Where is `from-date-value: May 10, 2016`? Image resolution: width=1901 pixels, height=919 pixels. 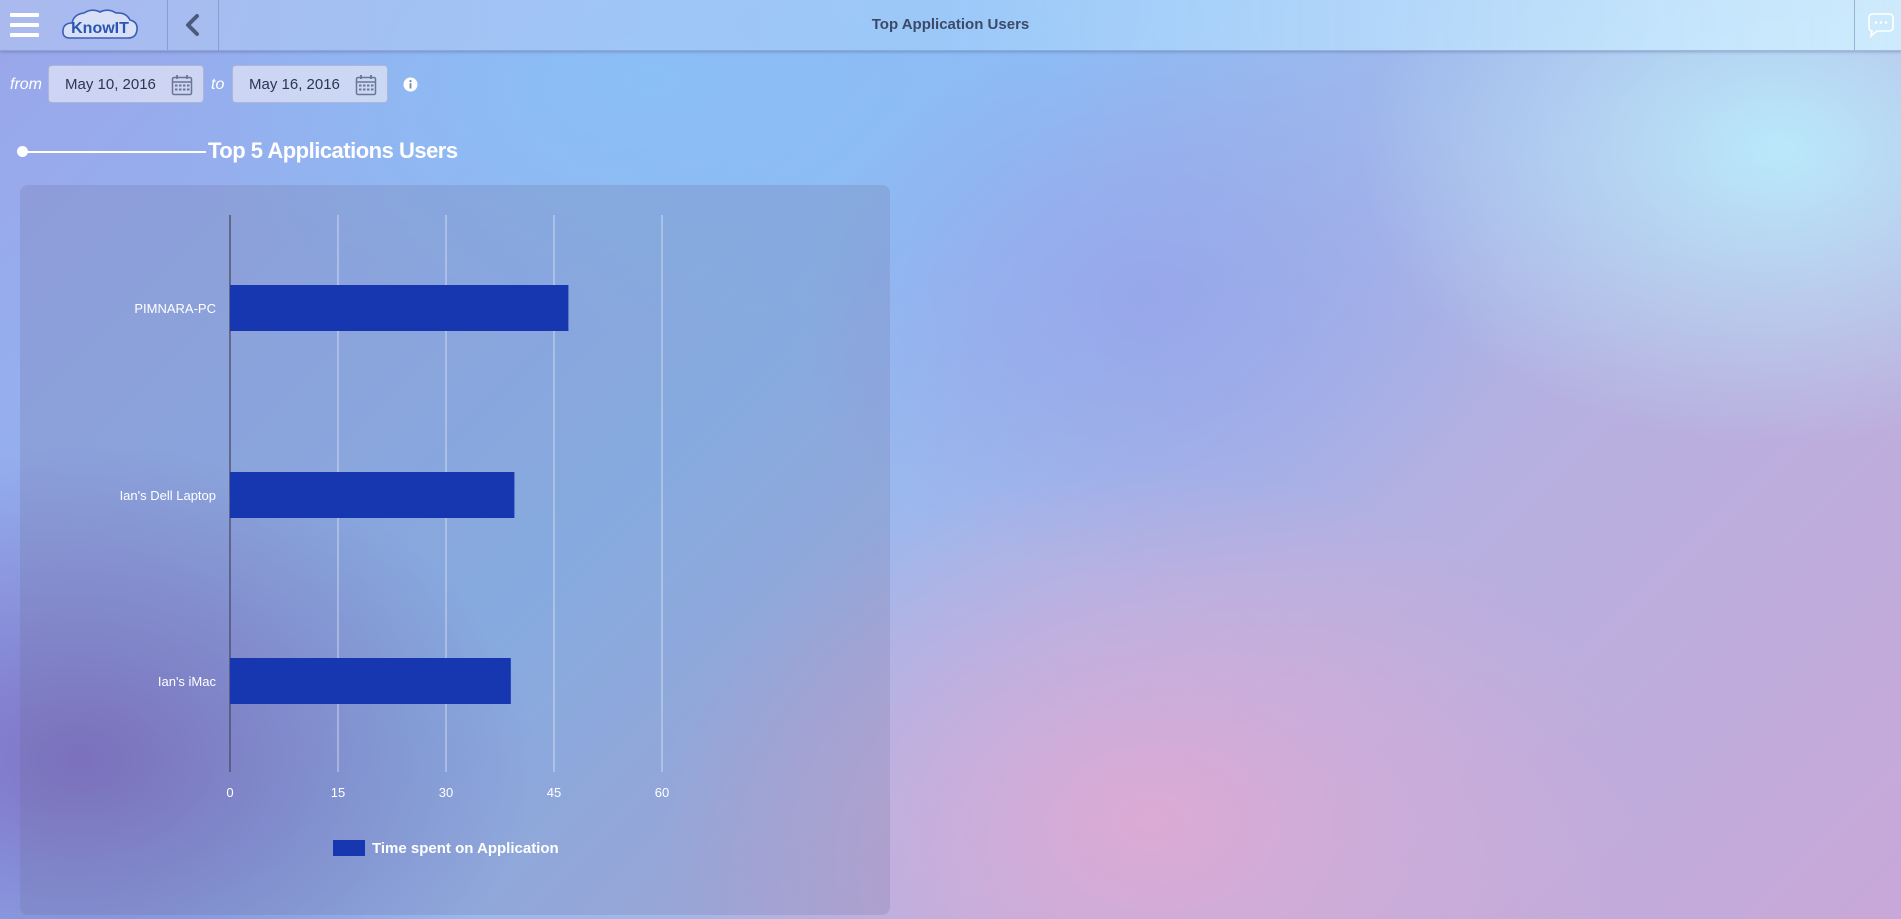
from-date-value: May 10, 2016 is located at coordinates (110, 84).